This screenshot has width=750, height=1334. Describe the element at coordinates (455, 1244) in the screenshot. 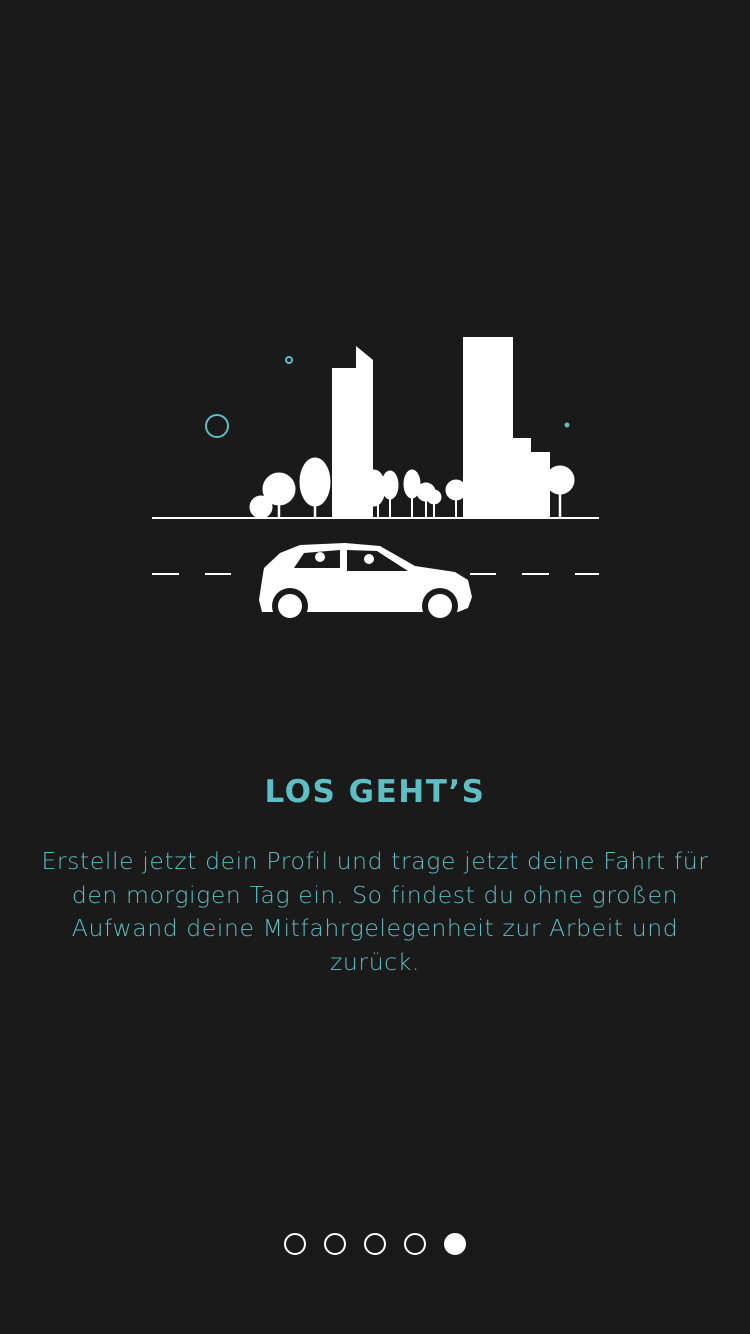

I see `page-dot-5-active` at that location.